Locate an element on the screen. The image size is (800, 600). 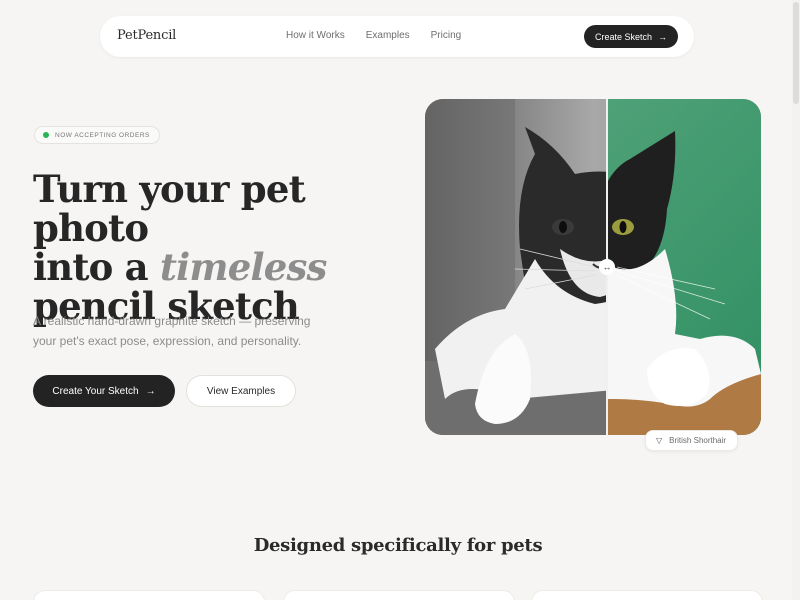
create-sketch-button: Create Sketch → is located at coordinates (631, 36).